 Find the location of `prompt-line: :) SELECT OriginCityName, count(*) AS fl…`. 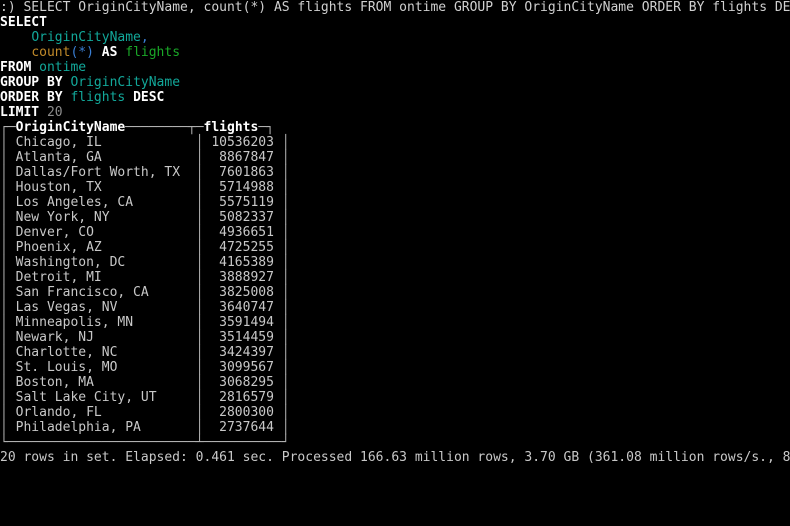

prompt-line: :) SELECT OriginCityName, count(*) AS fl… is located at coordinates (395, 7).